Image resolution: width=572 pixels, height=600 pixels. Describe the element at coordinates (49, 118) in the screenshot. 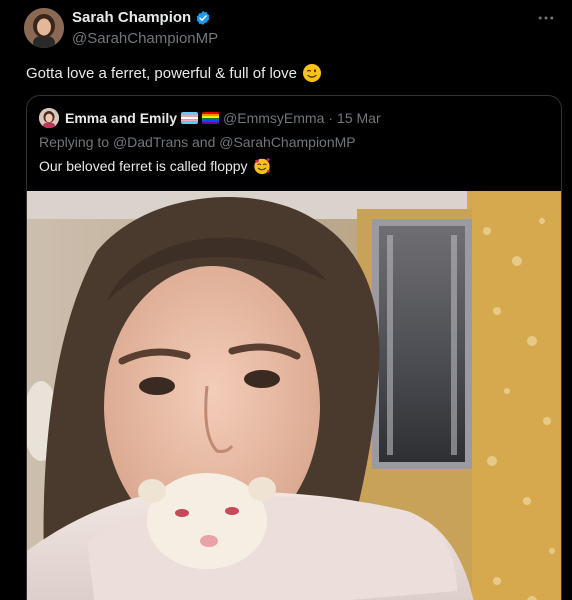

I see `quoted-author-avatar` at that location.